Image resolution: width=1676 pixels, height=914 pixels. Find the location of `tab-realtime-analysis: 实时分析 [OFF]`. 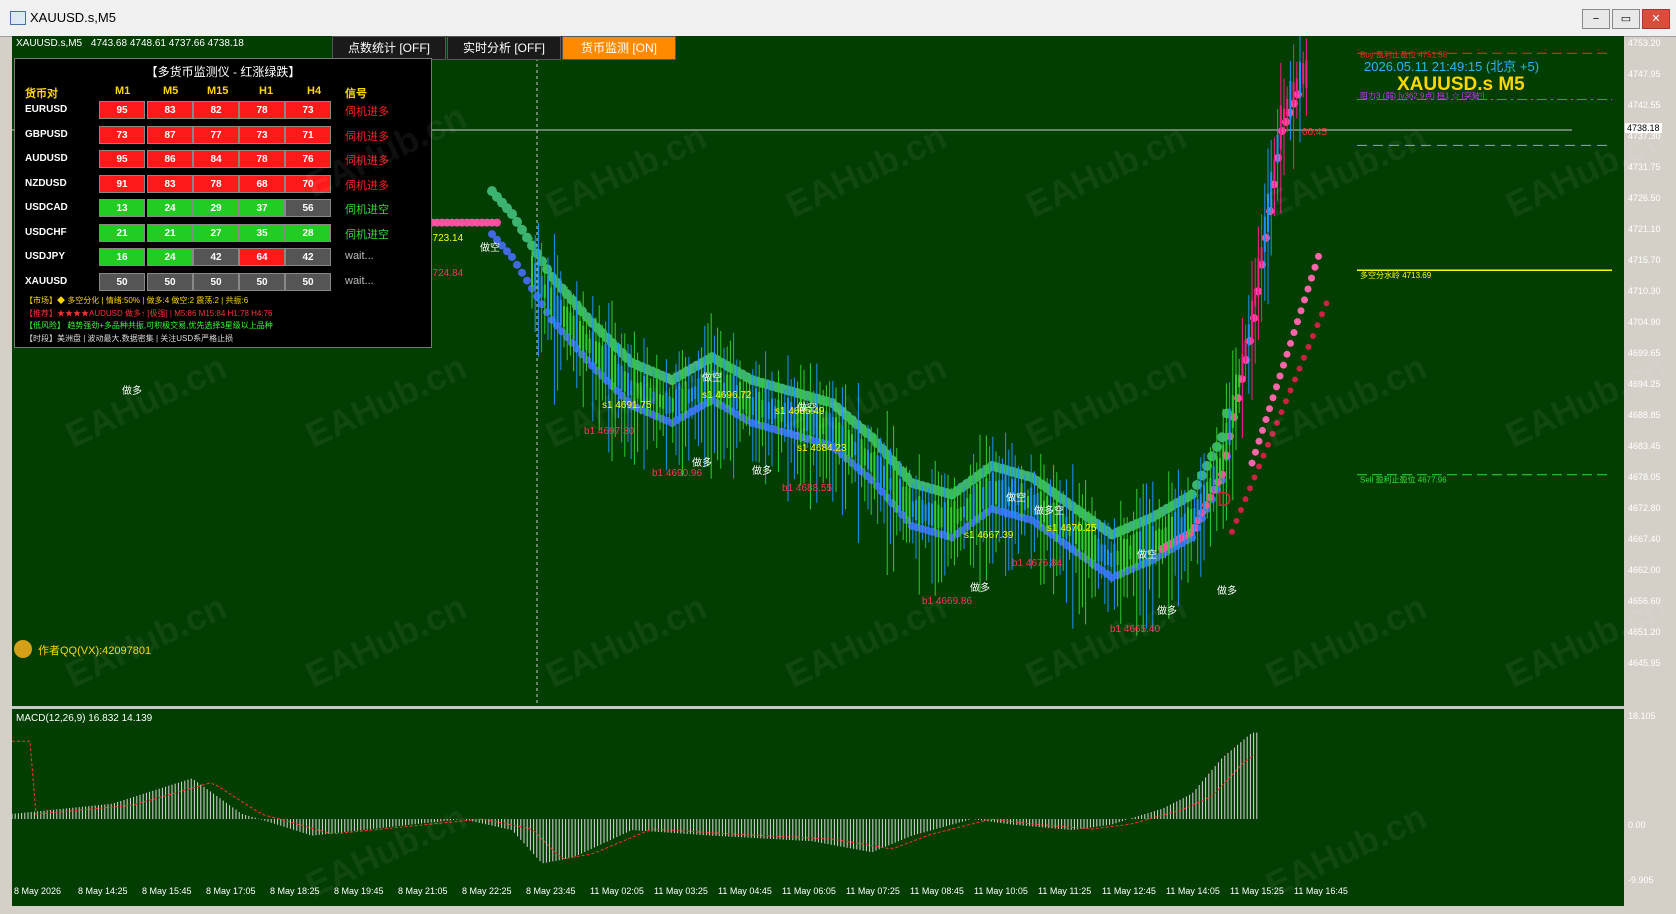

tab-realtime-analysis: 实时分析 [OFF] is located at coordinates (504, 48).